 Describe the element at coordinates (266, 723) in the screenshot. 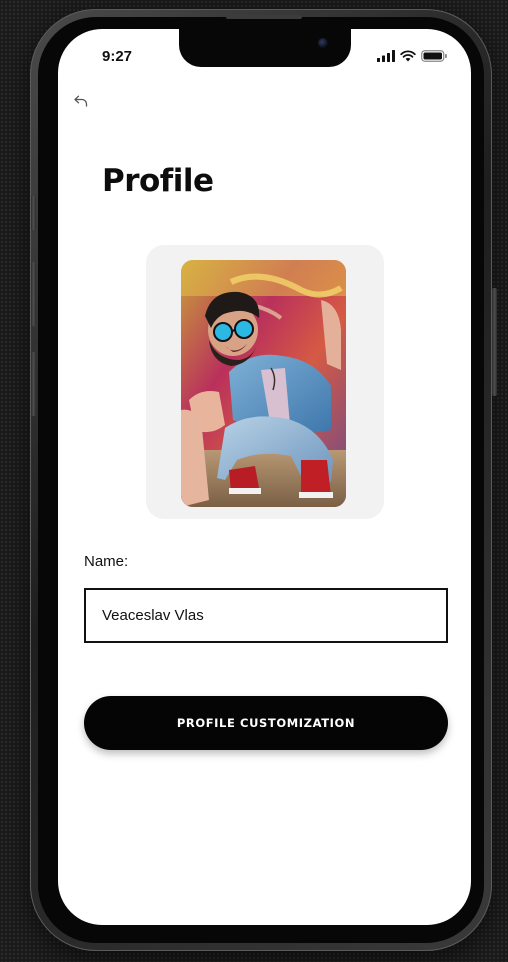

I see `profile-customization-button: PROFILE CUSTOMIZATION` at that location.